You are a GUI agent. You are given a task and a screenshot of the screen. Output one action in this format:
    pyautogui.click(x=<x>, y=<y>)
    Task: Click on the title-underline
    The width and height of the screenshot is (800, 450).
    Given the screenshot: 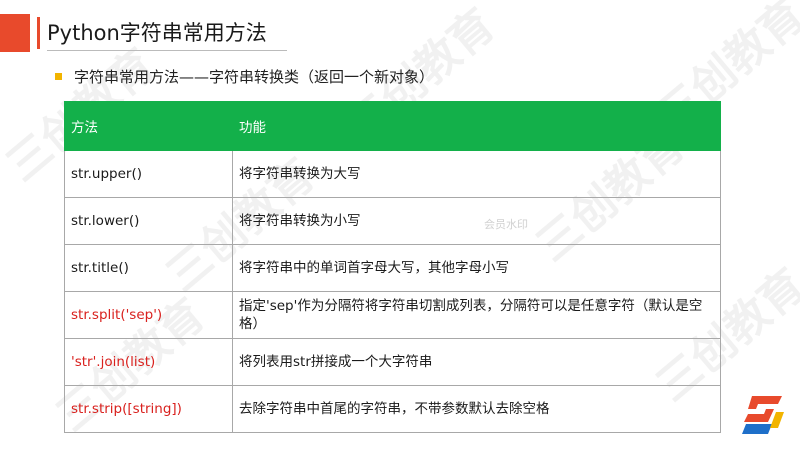 What is the action you would take?
    pyautogui.click(x=167, y=50)
    